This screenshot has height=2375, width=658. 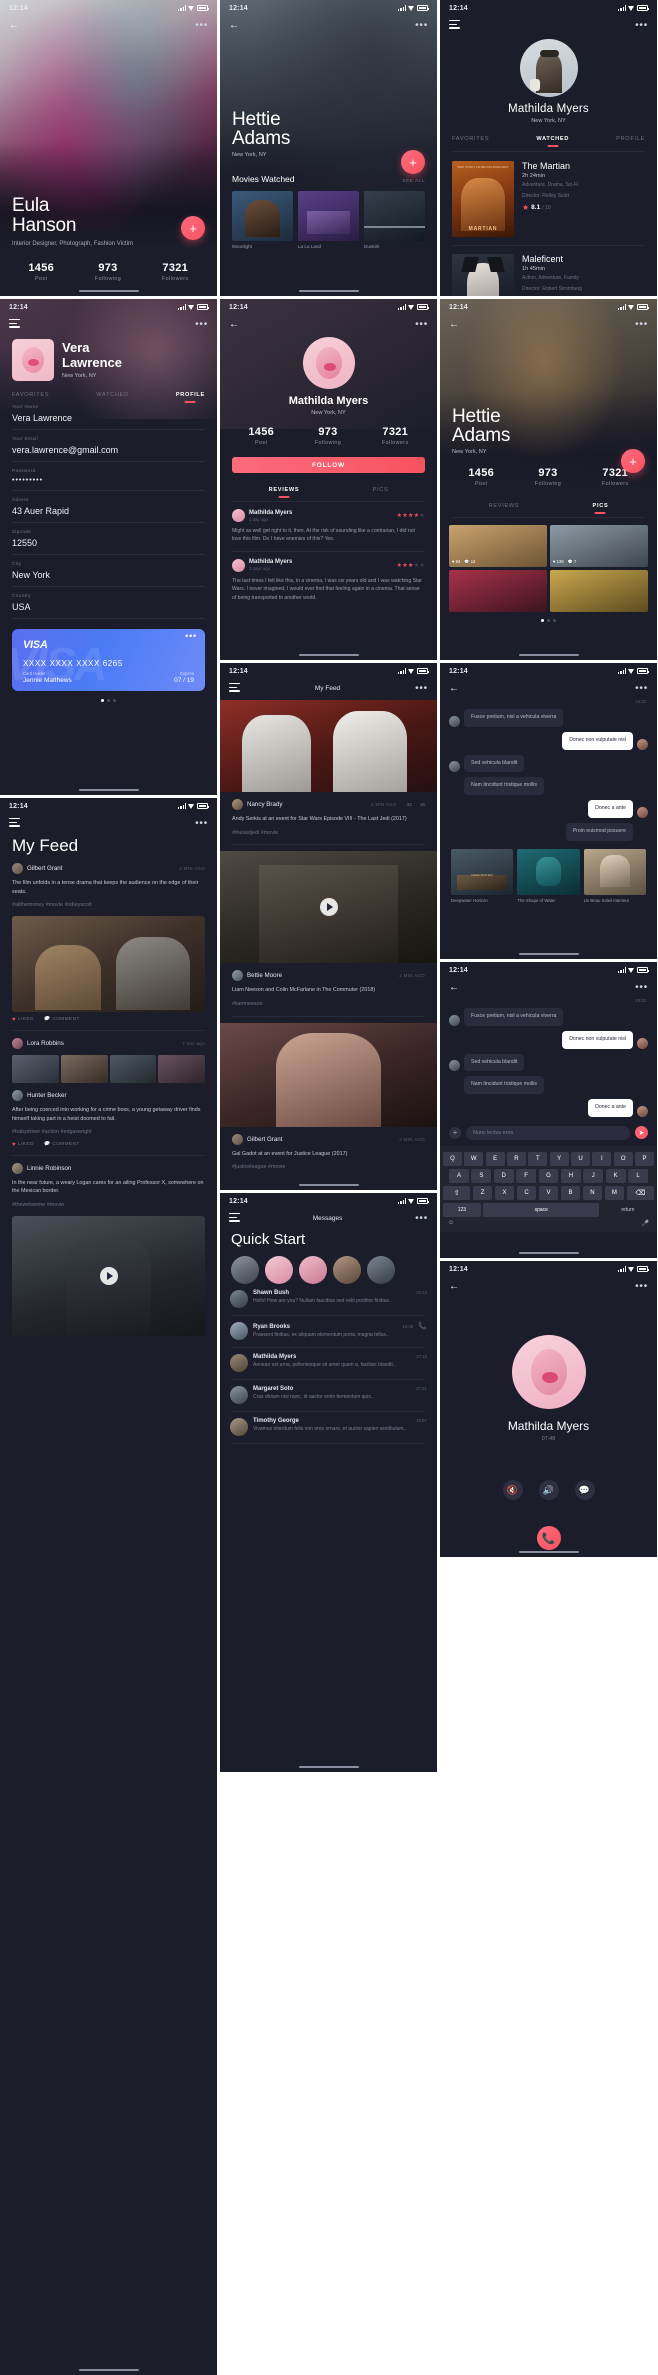 I want to click on gallery-item: ♥ 136 💬 7, so click(x=599, y=545).